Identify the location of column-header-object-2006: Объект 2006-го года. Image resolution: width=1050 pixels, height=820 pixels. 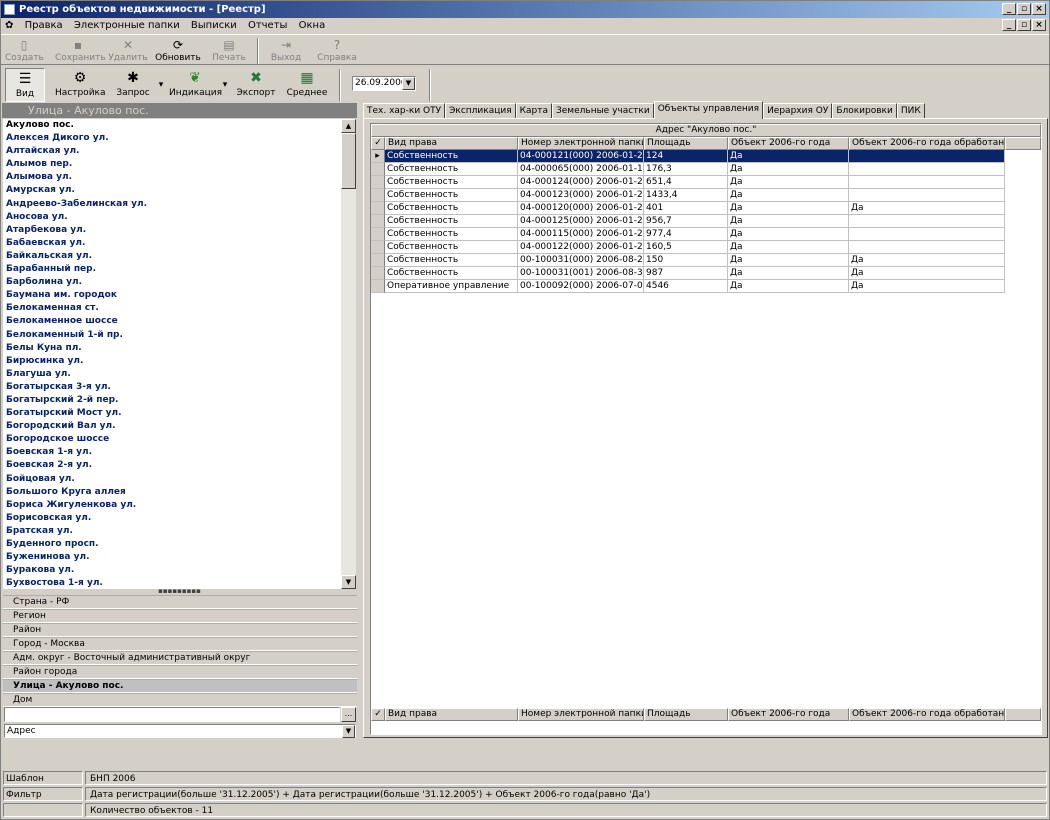
(788, 143).